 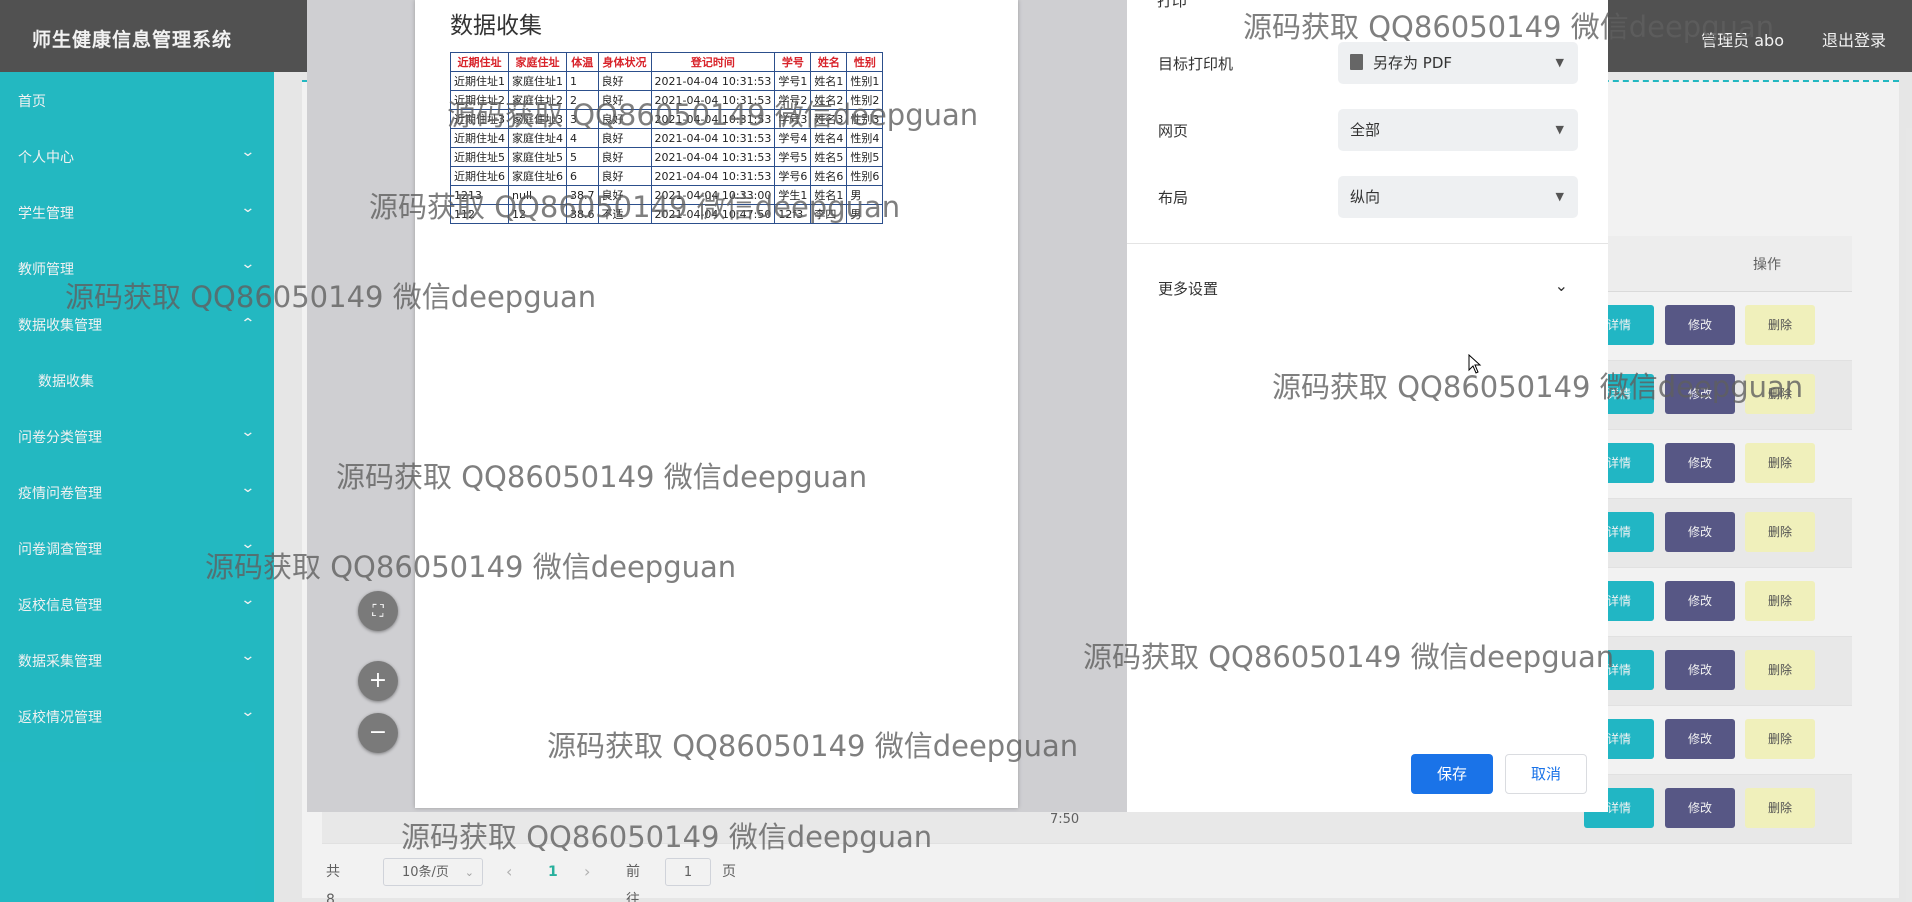 I want to click on document-table-cell: 1213, so click(x=479, y=195).